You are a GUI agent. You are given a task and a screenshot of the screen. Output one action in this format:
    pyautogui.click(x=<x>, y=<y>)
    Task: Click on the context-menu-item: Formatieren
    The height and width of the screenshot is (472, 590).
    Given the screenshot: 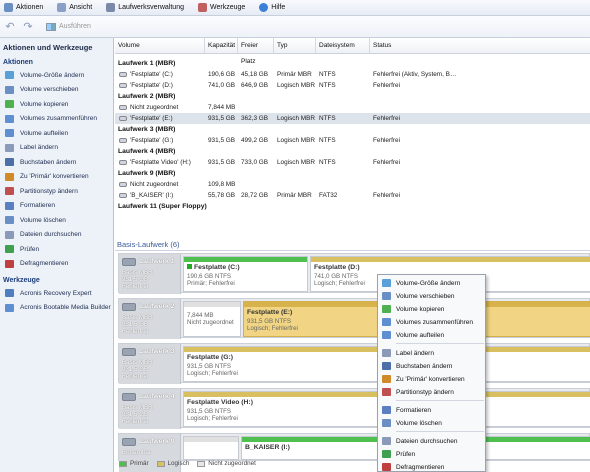 What is the action you would take?
    pyautogui.click(x=432, y=410)
    